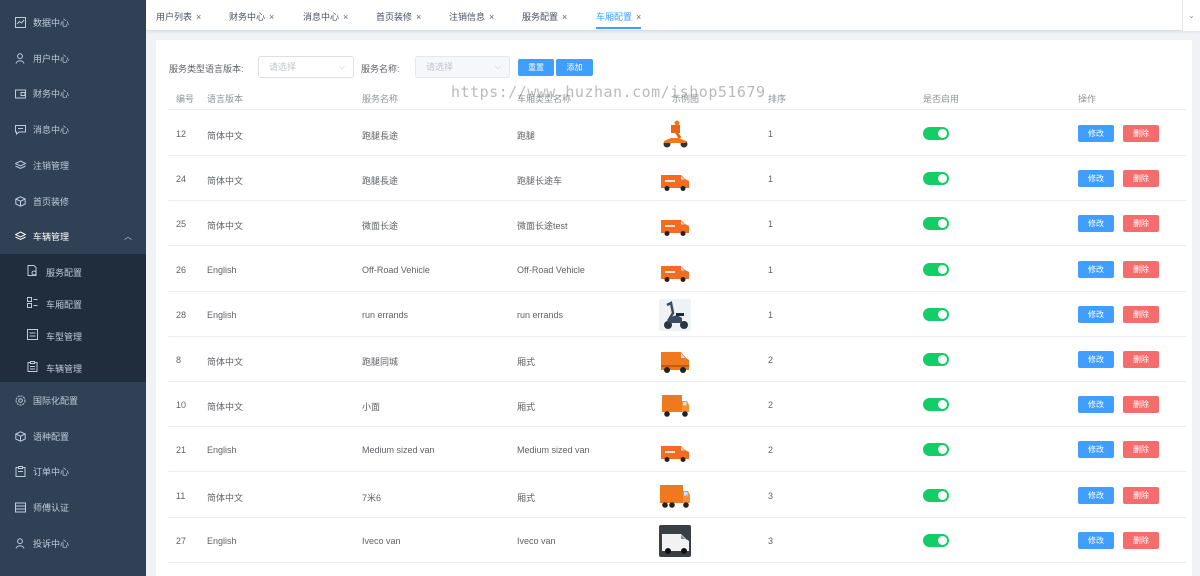 The image size is (1200, 576). Describe the element at coordinates (181, 450) in the screenshot. I see `cell-id: 21` at that location.